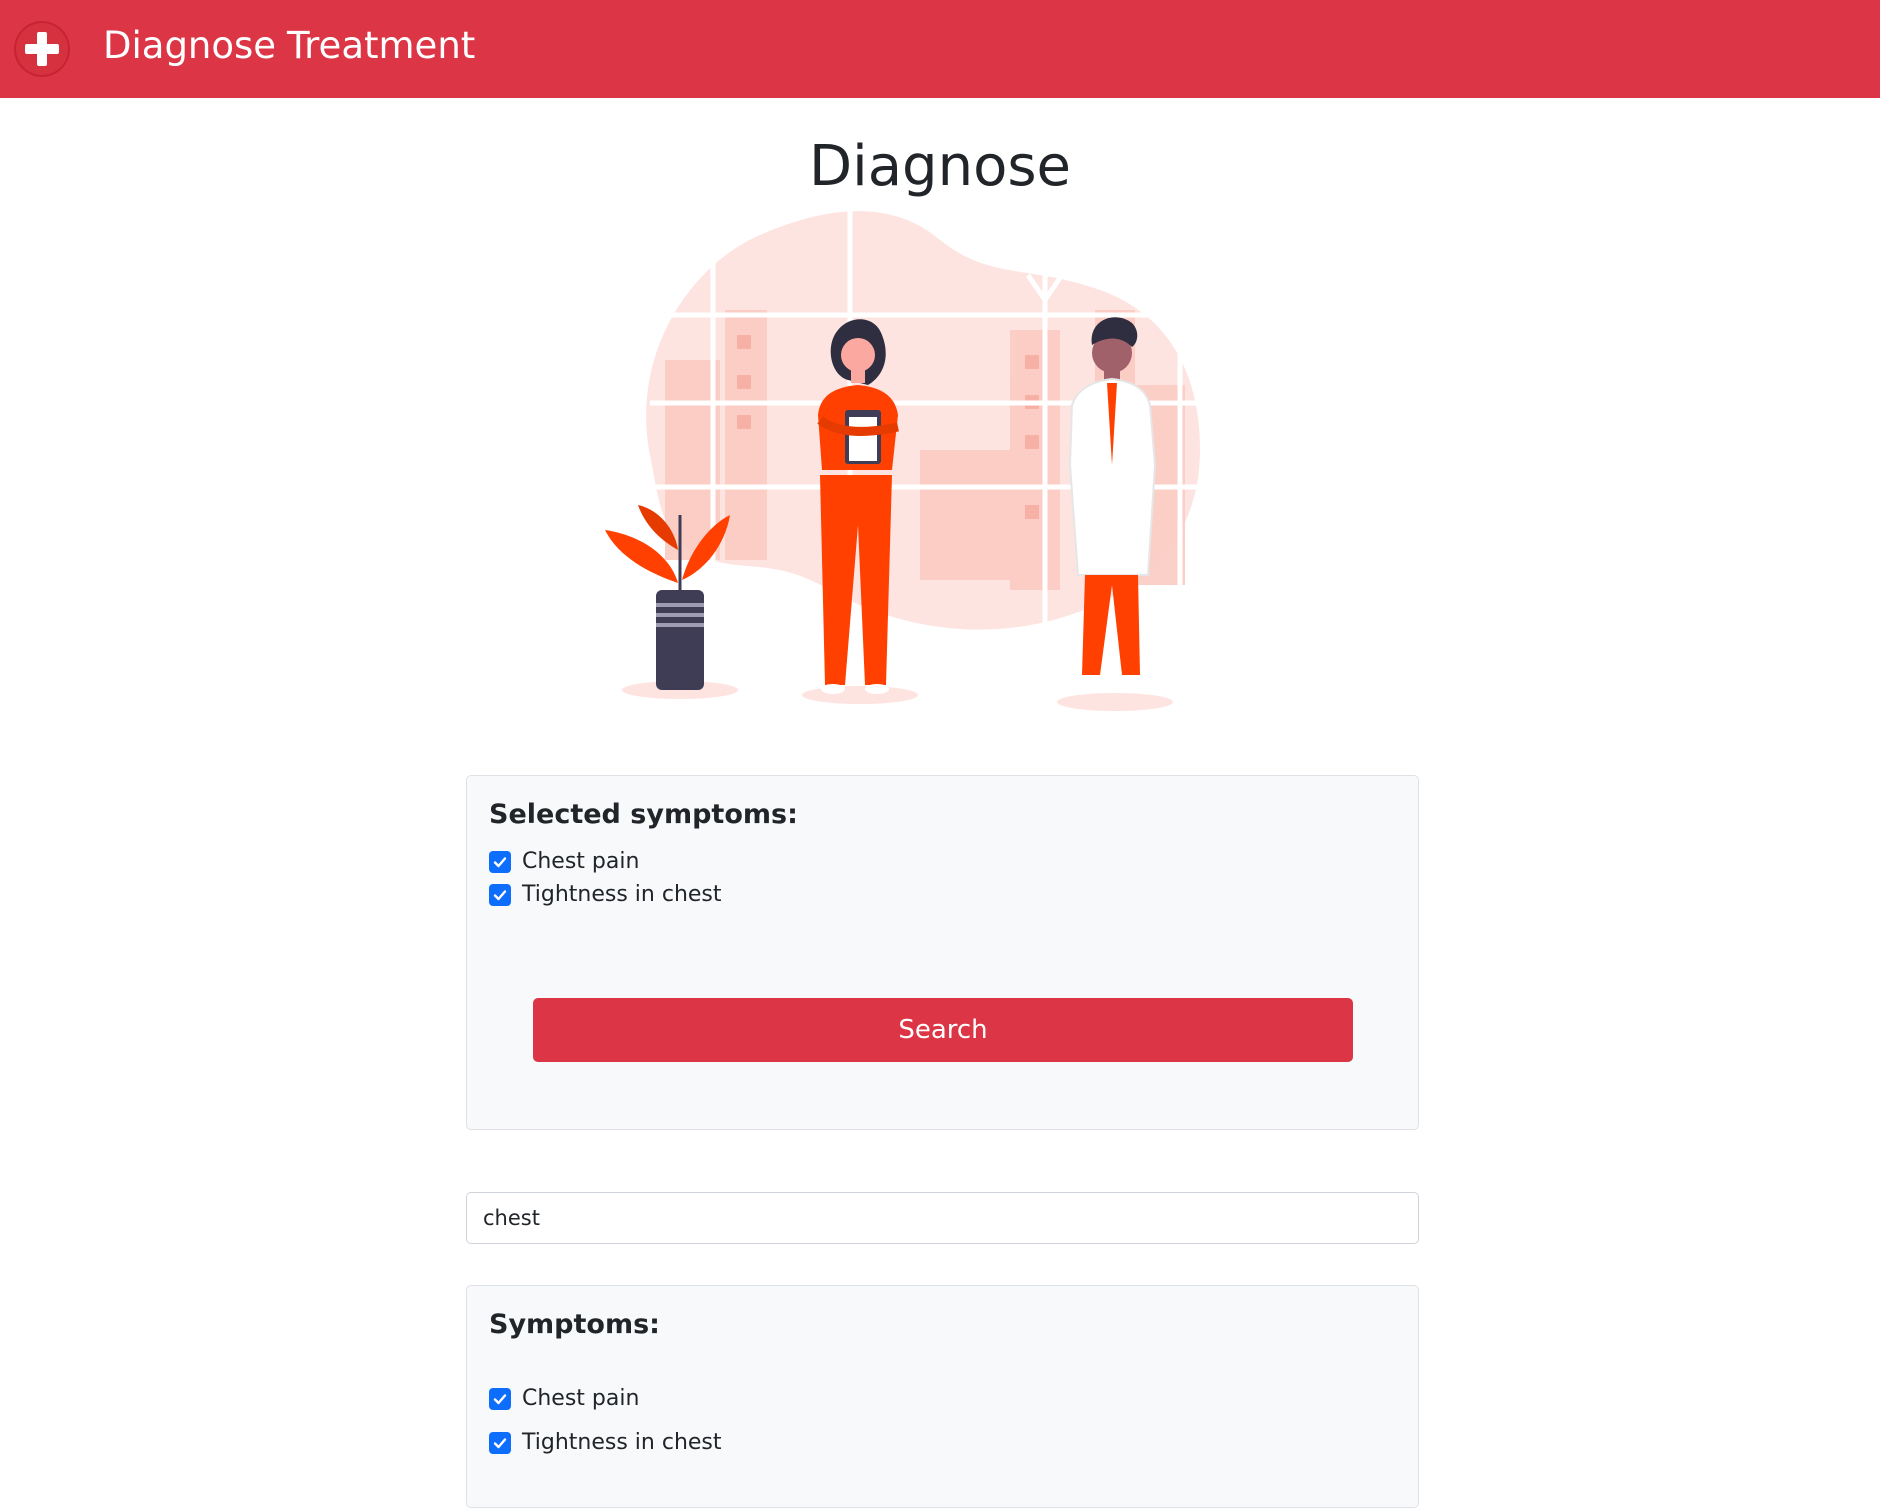 This screenshot has width=1880, height=1512. Describe the element at coordinates (940, 166) in the screenshot. I see `page-title: Diagnose` at that location.